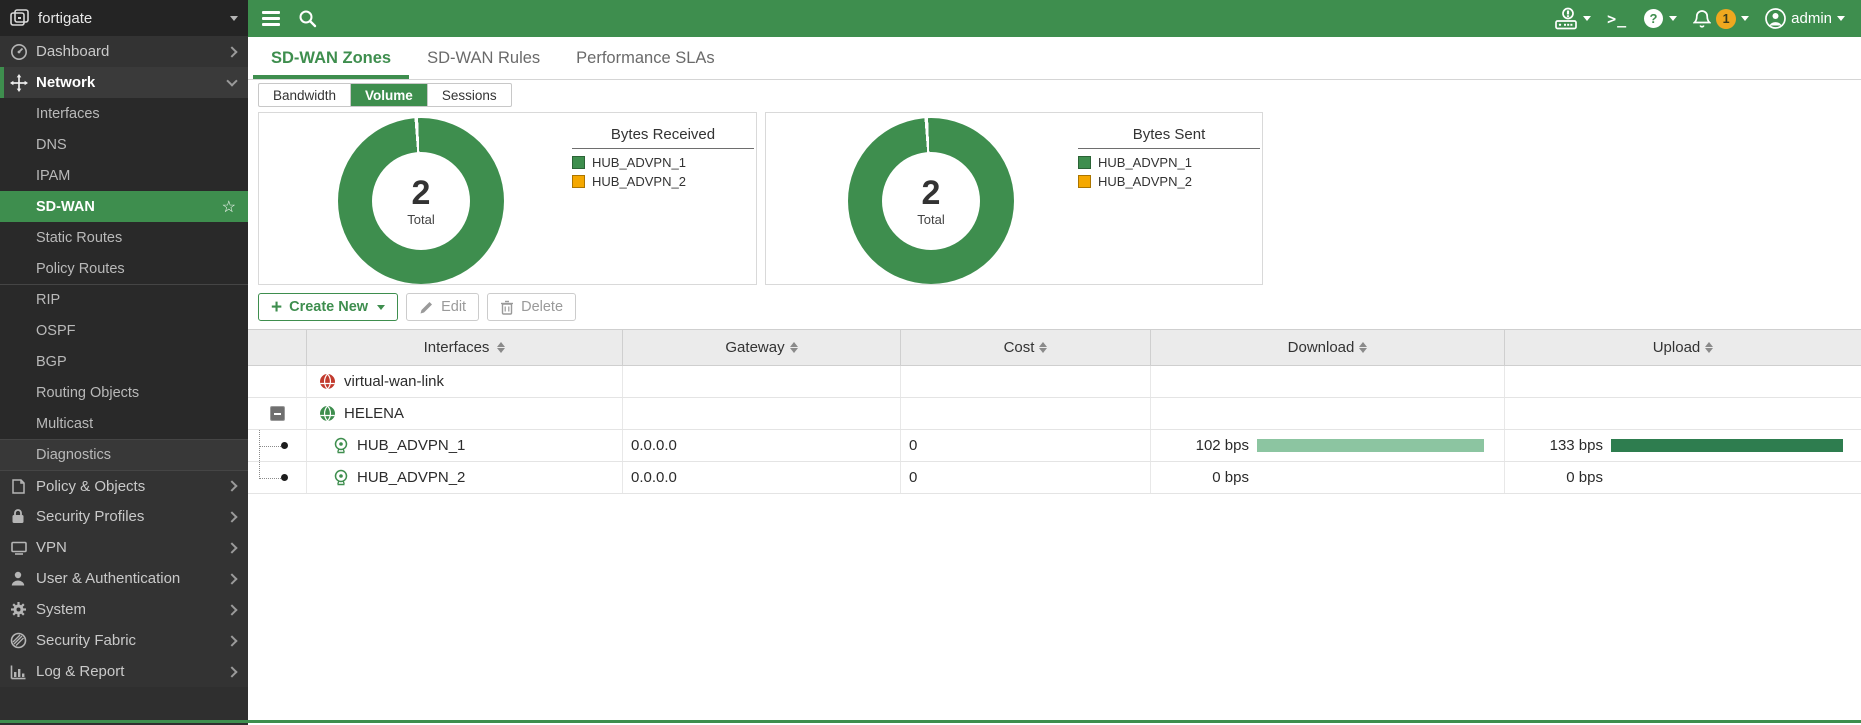  I want to click on sidebar-item-sd-wan: SD-WAN ☆, so click(124, 206).